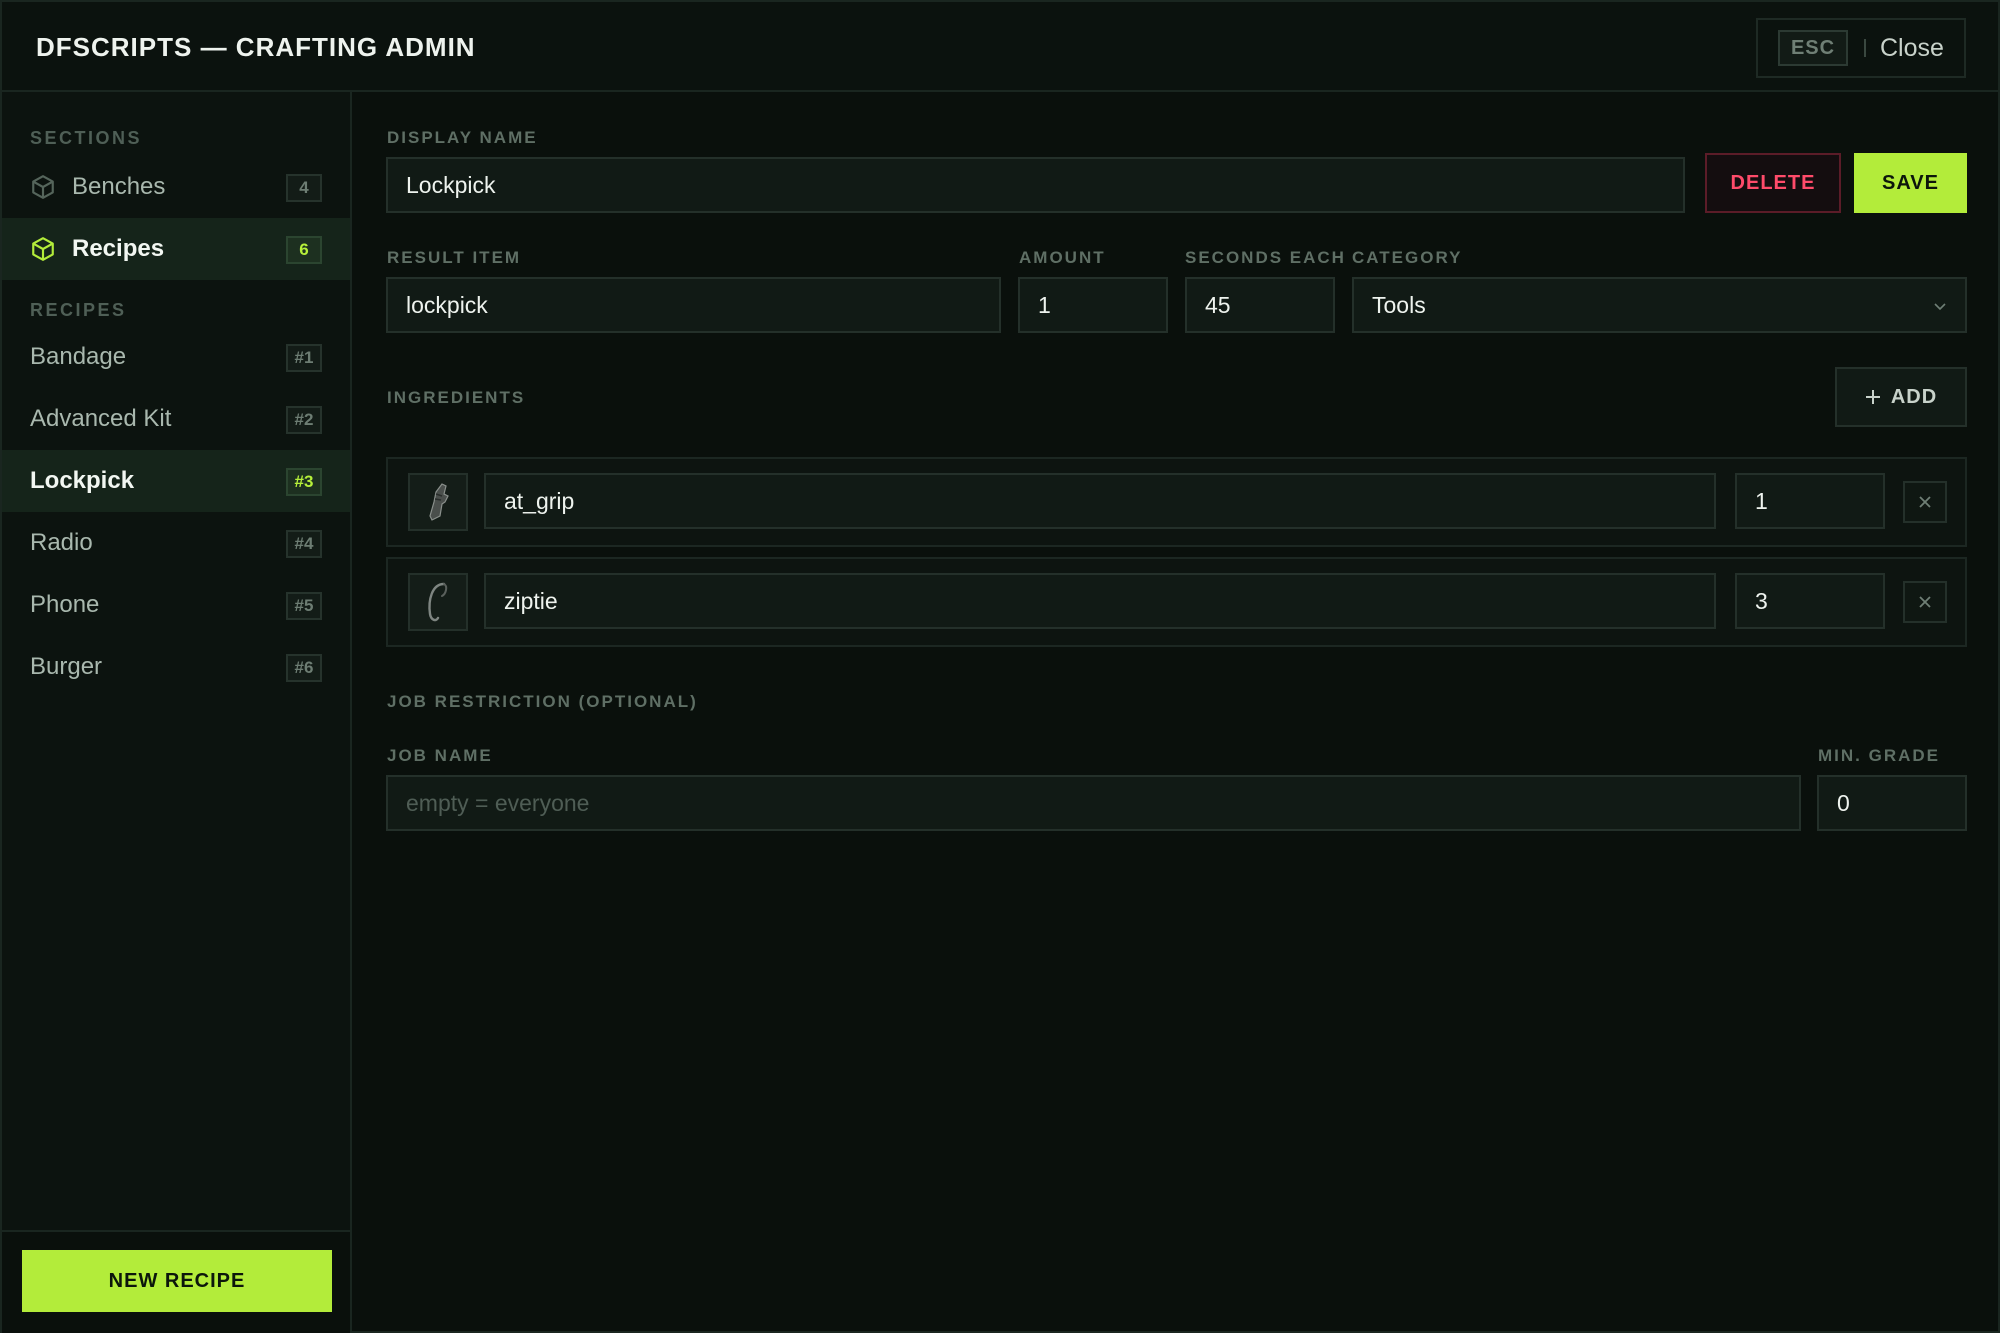 The width and height of the screenshot is (2000, 1333). Describe the element at coordinates (1914, 396) in the screenshot. I see `add-label: ADD` at that location.